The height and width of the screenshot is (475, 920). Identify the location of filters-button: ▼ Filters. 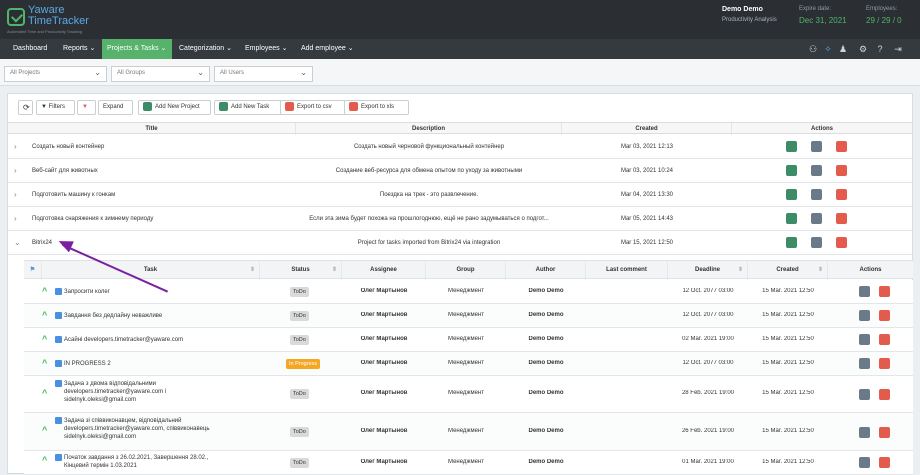
(55, 107).